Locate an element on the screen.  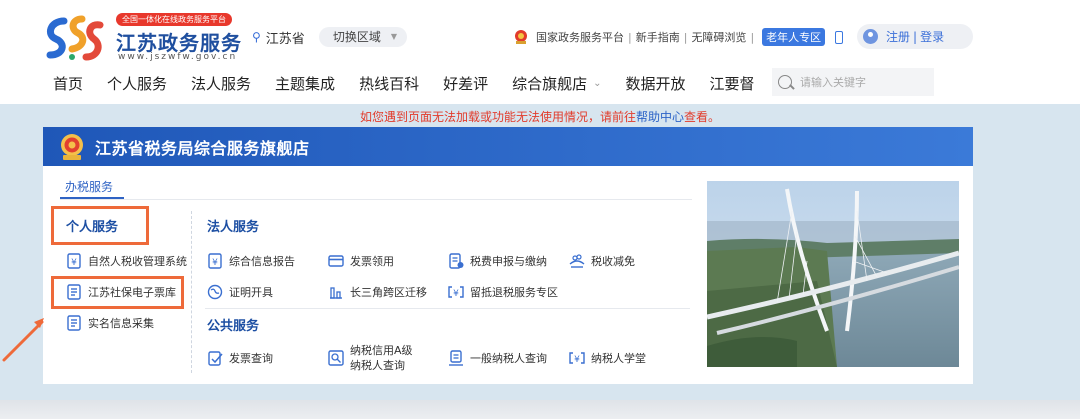
mobile-phone-icon is located at coordinates (839, 37).